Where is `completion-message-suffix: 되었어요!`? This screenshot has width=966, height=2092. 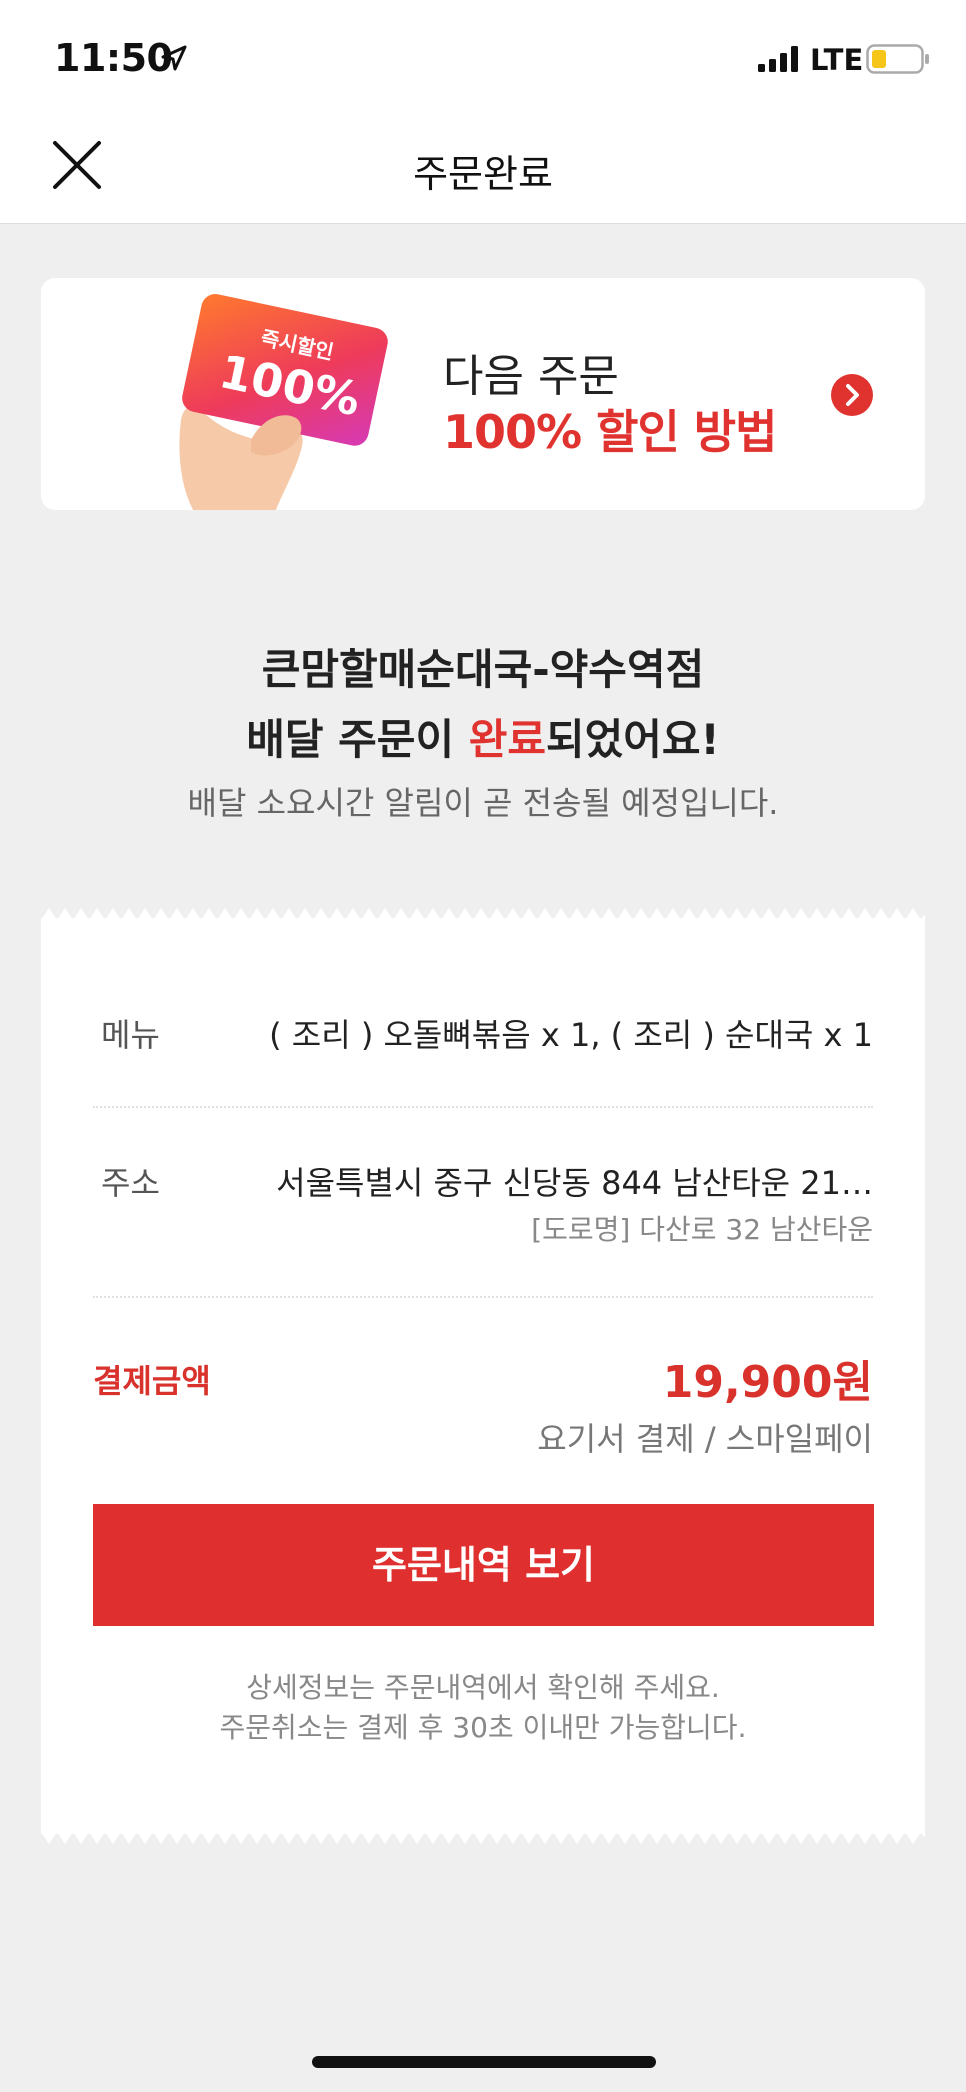
completion-message-suffix: 되었어요! is located at coordinates (633, 739).